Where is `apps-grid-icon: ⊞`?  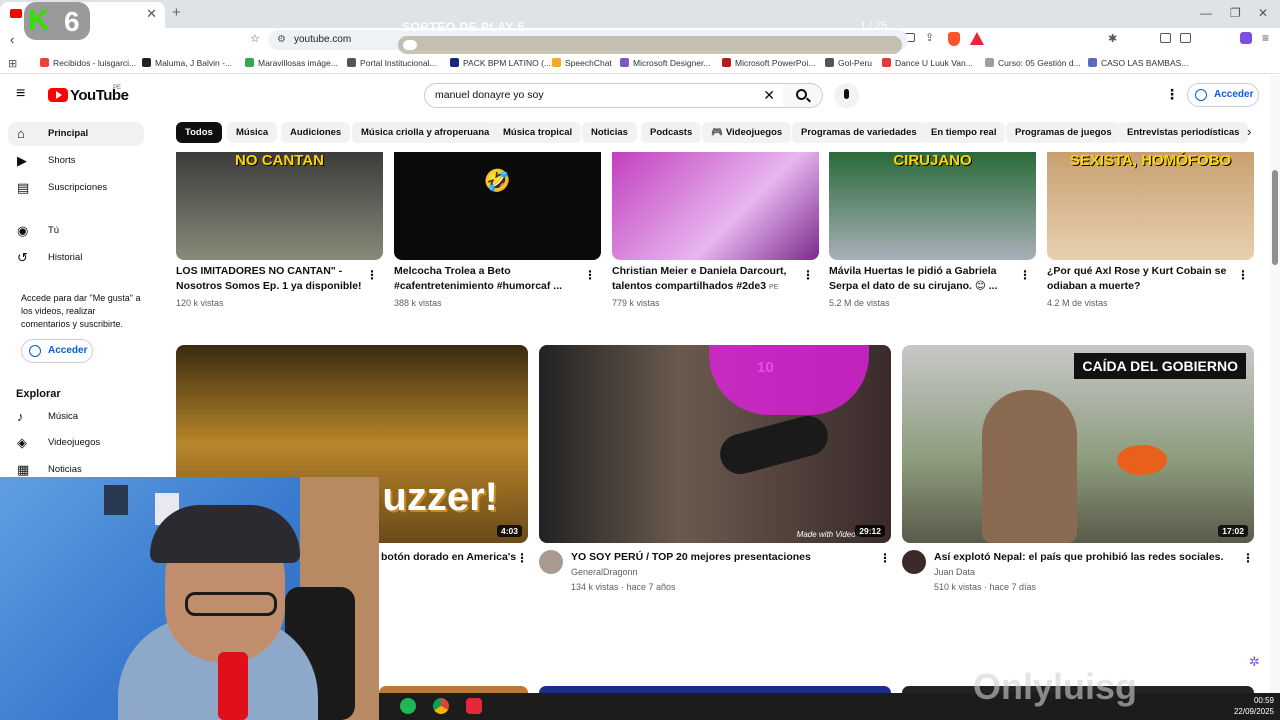
apps-grid-icon: ⊞ is located at coordinates (12, 63).